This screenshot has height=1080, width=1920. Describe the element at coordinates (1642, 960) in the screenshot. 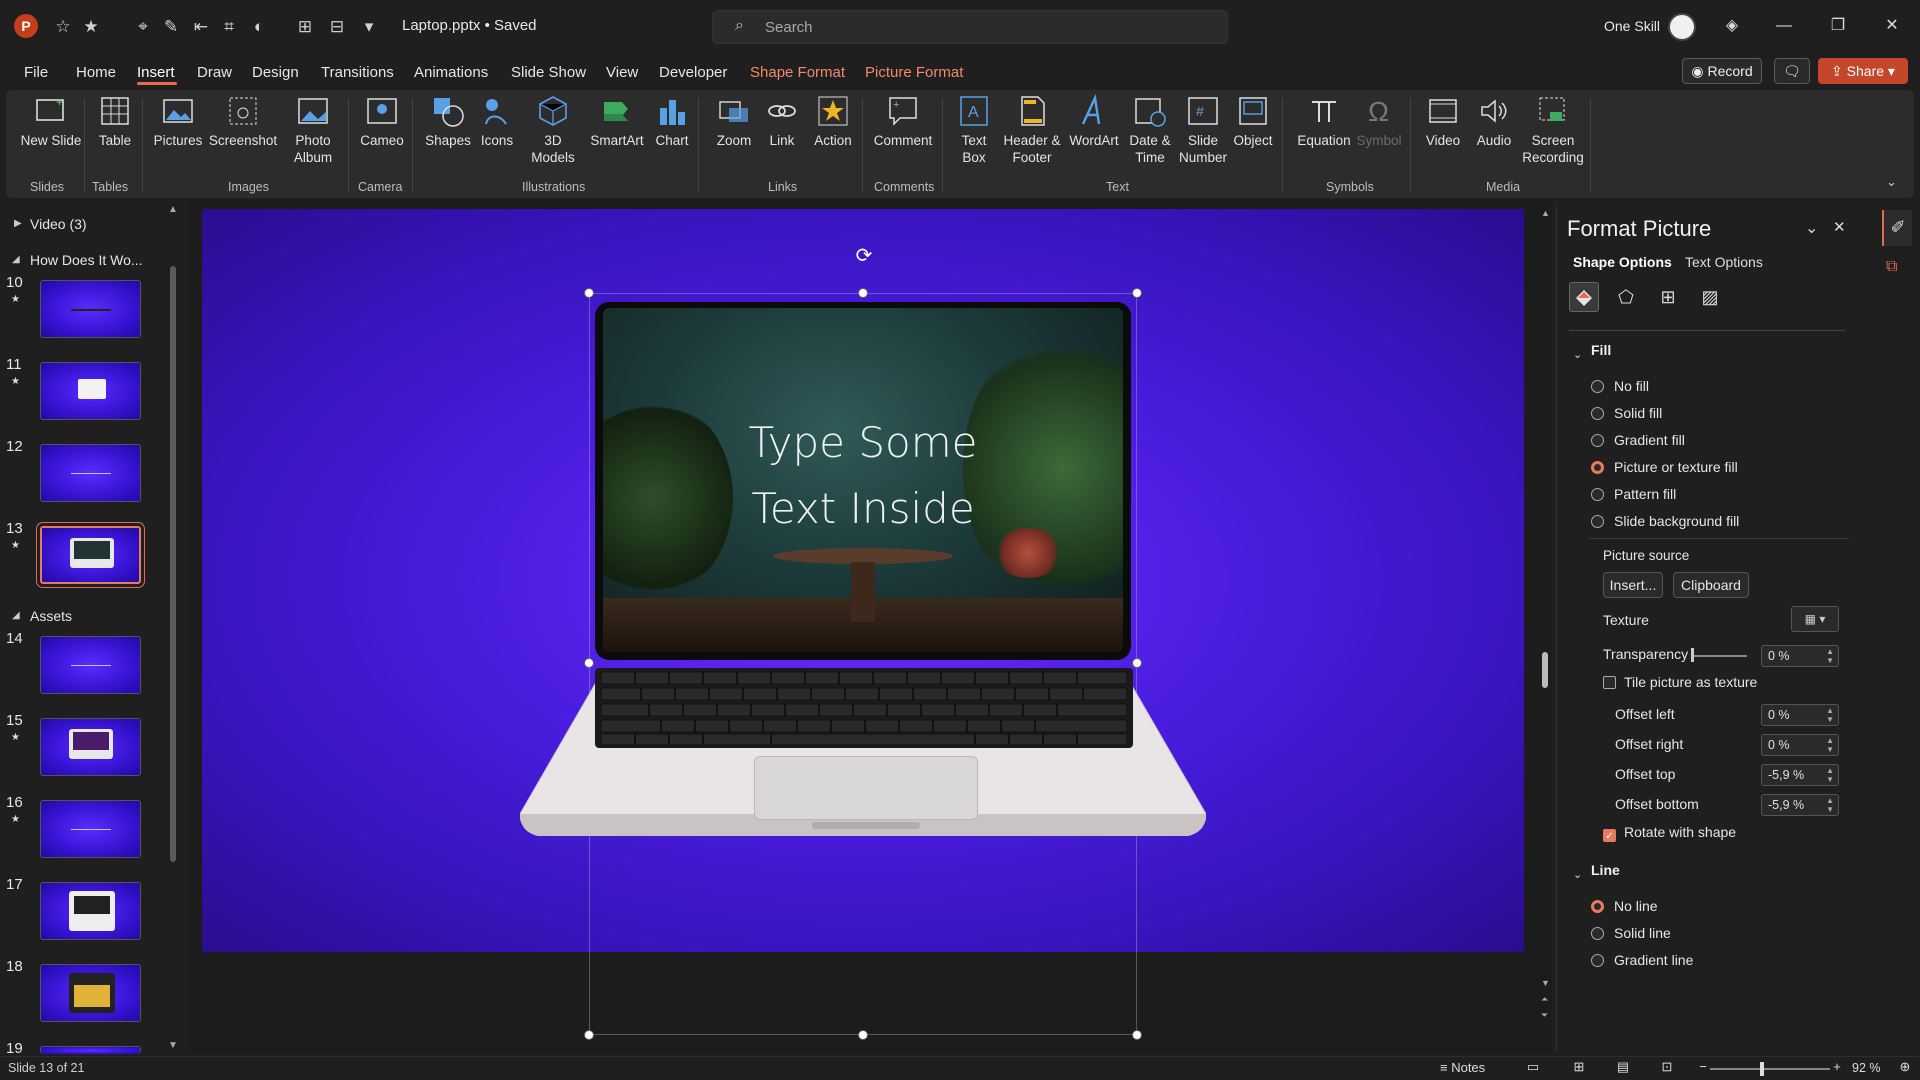

I see `radio-gradient-line: Gradient line` at that location.